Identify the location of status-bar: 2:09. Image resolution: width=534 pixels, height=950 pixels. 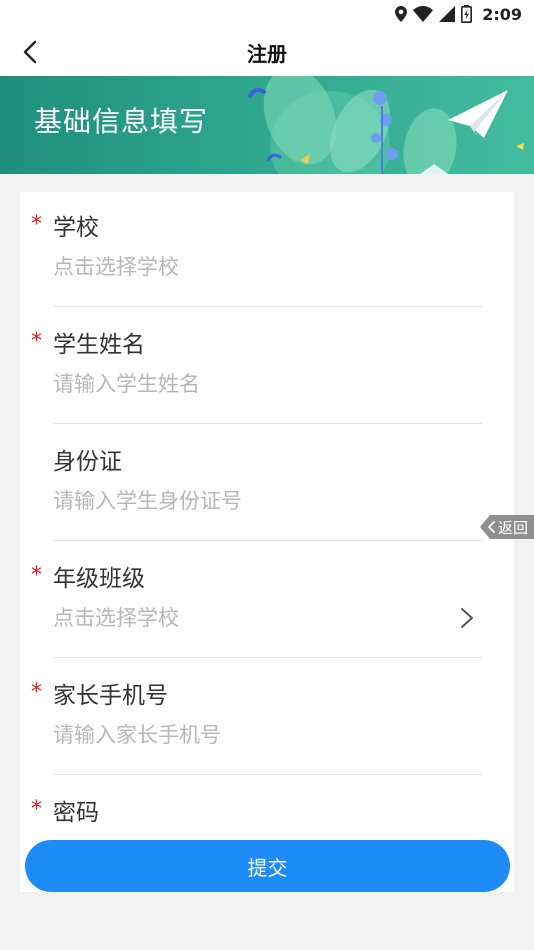
(267, 14).